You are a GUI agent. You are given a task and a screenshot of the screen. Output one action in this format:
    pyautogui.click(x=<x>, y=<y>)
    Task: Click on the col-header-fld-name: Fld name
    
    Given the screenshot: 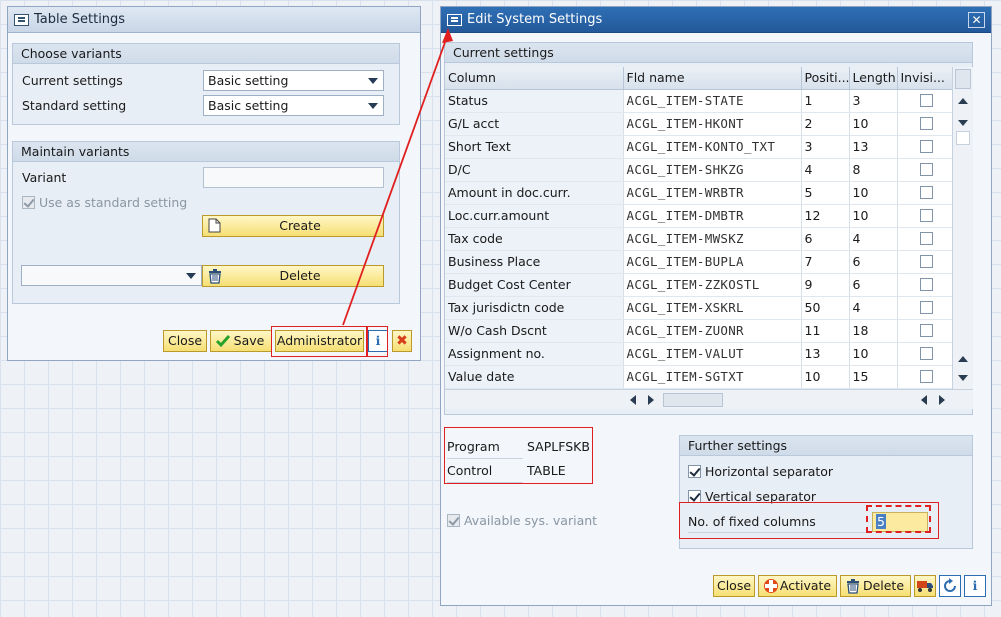 What is the action you would take?
    pyautogui.click(x=712, y=78)
    